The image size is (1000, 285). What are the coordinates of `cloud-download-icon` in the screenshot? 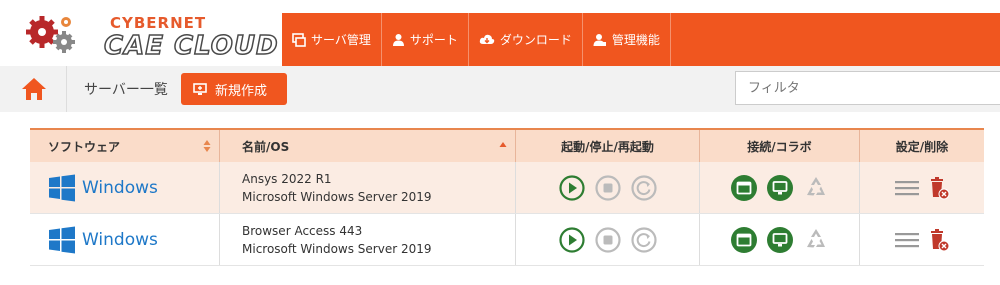 It's located at (487, 39).